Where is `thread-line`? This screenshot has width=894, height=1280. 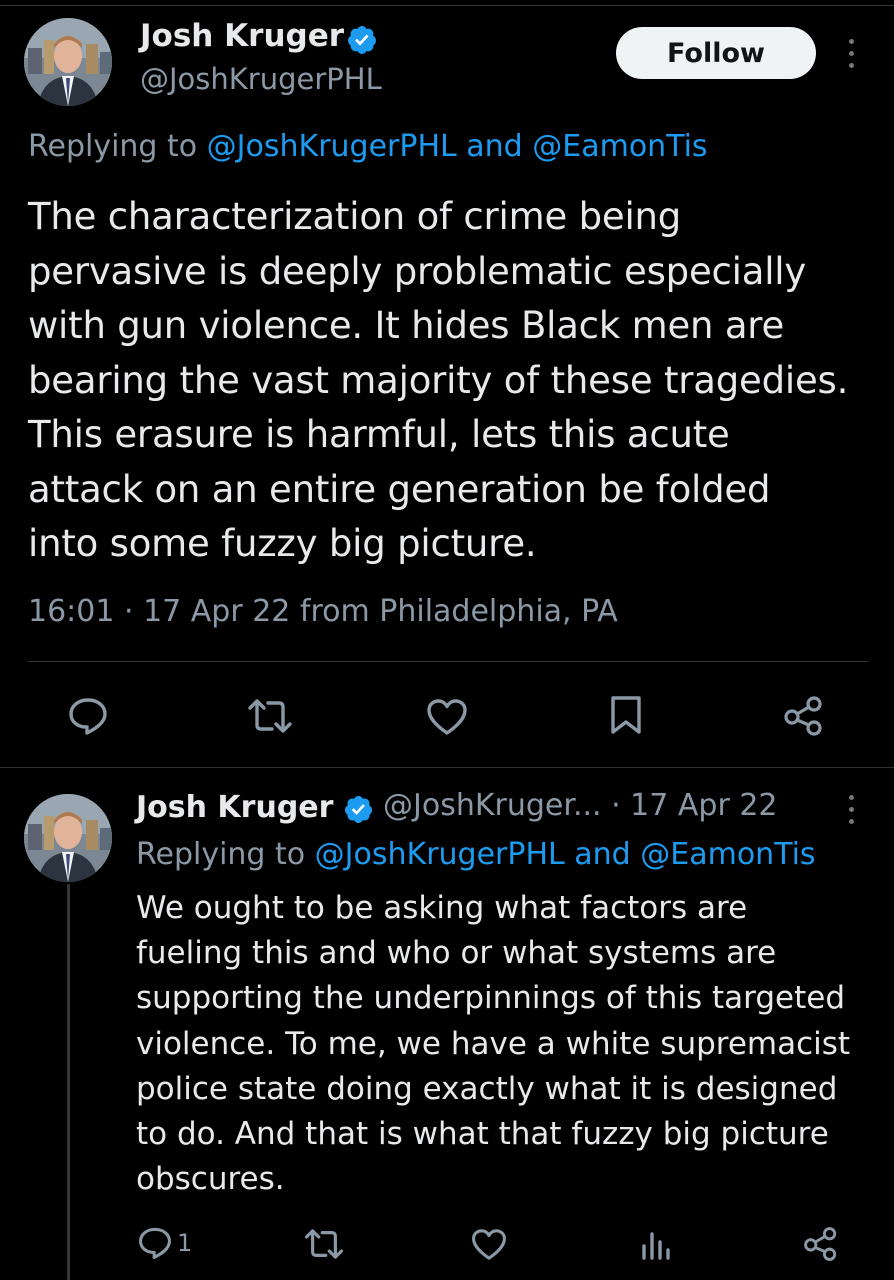 thread-line is located at coordinates (68, 1082).